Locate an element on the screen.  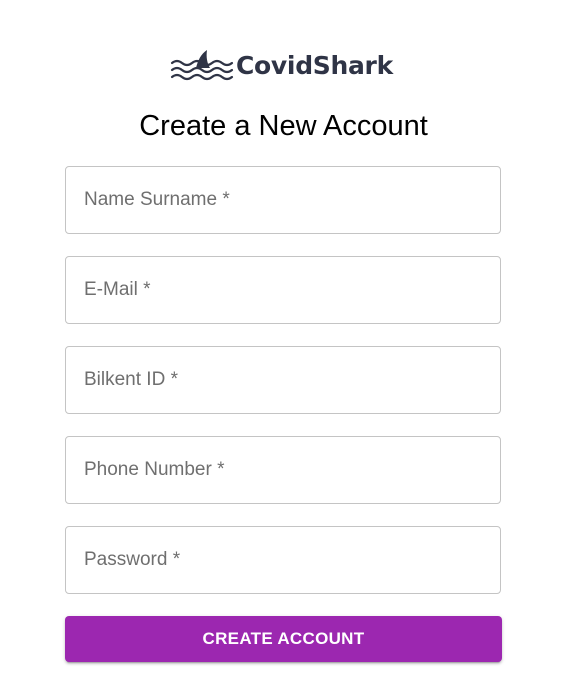
phone-number-field is located at coordinates (283, 470).